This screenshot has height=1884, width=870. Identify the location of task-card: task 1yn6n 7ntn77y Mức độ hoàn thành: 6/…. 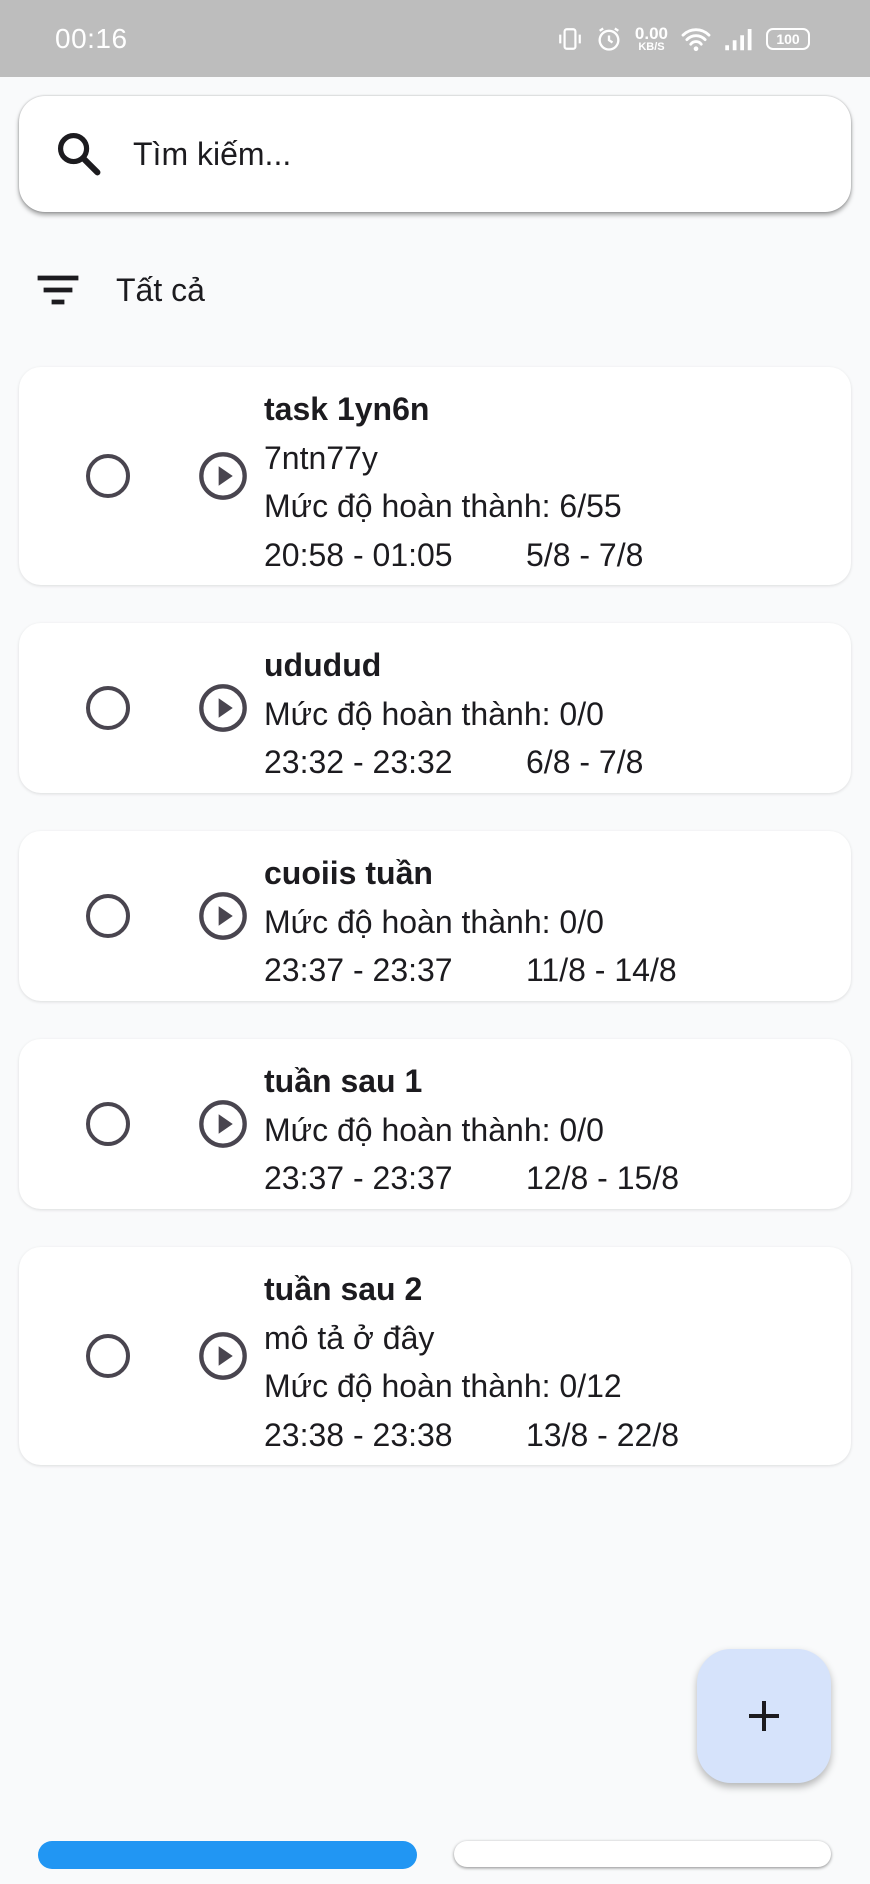
(435, 476).